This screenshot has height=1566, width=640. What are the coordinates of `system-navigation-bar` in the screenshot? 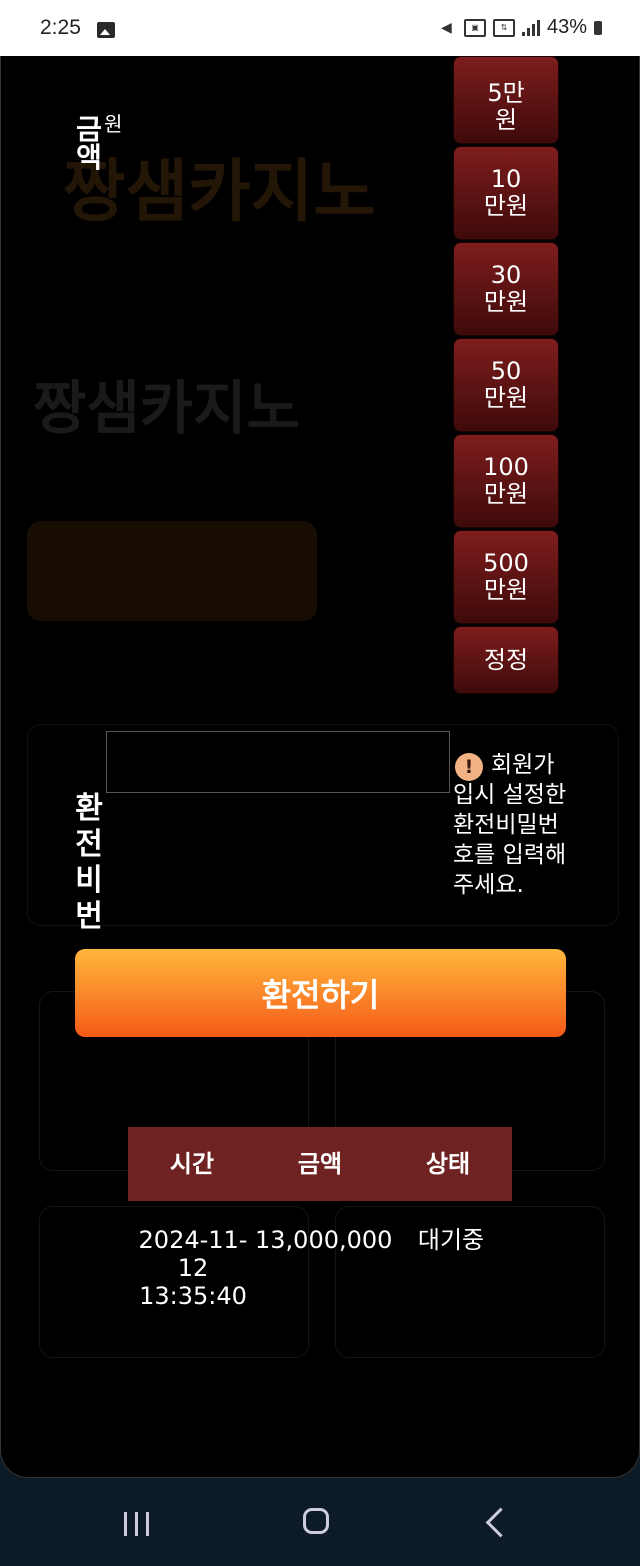 It's located at (320, 1522).